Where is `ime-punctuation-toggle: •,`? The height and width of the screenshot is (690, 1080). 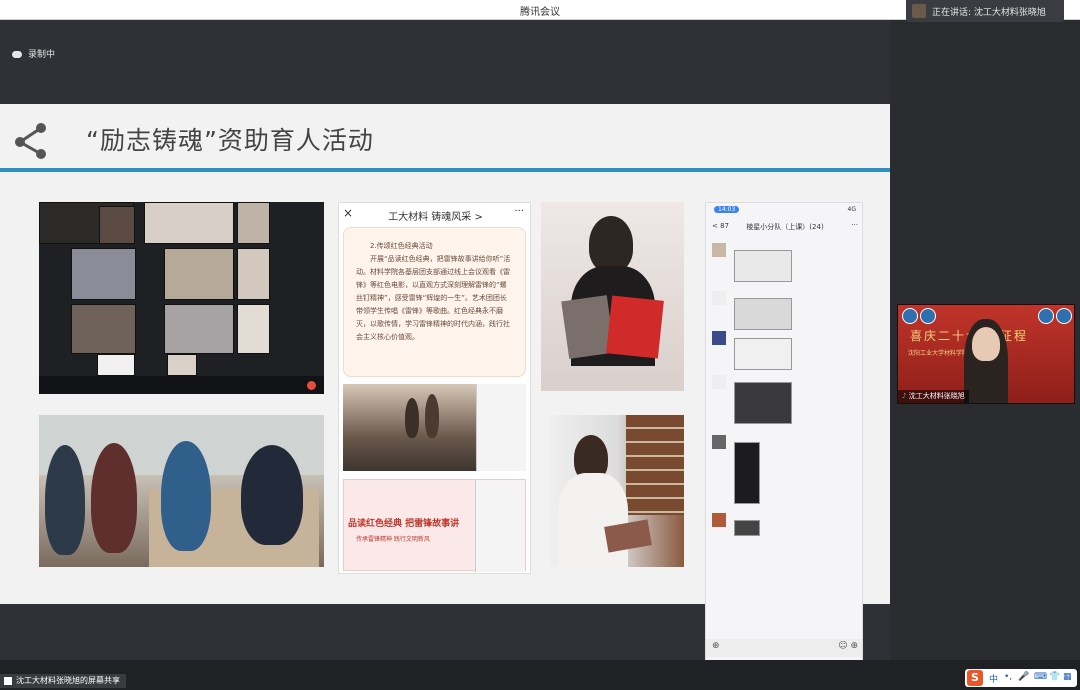
ime-punctuation-toggle: •, is located at coordinates (1008, 677).